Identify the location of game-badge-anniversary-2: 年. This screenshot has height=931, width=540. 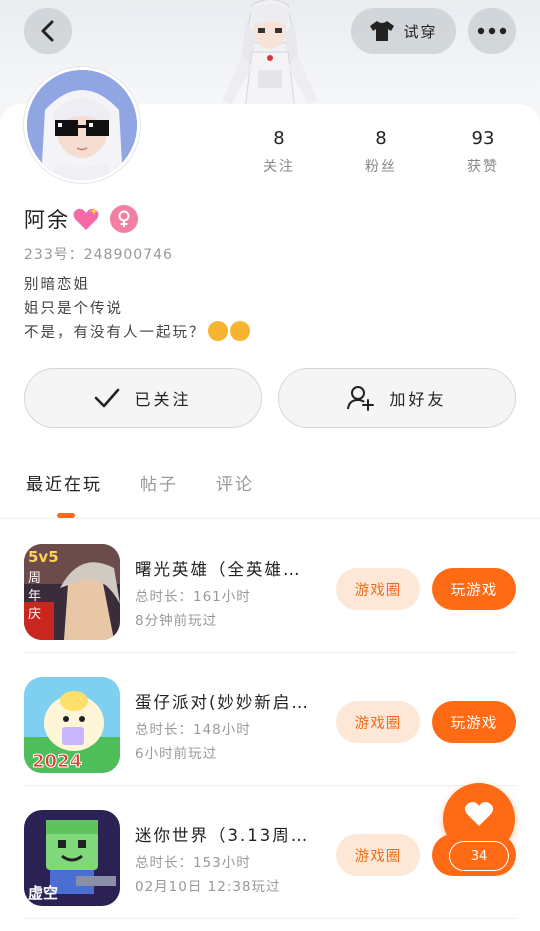
(34, 596).